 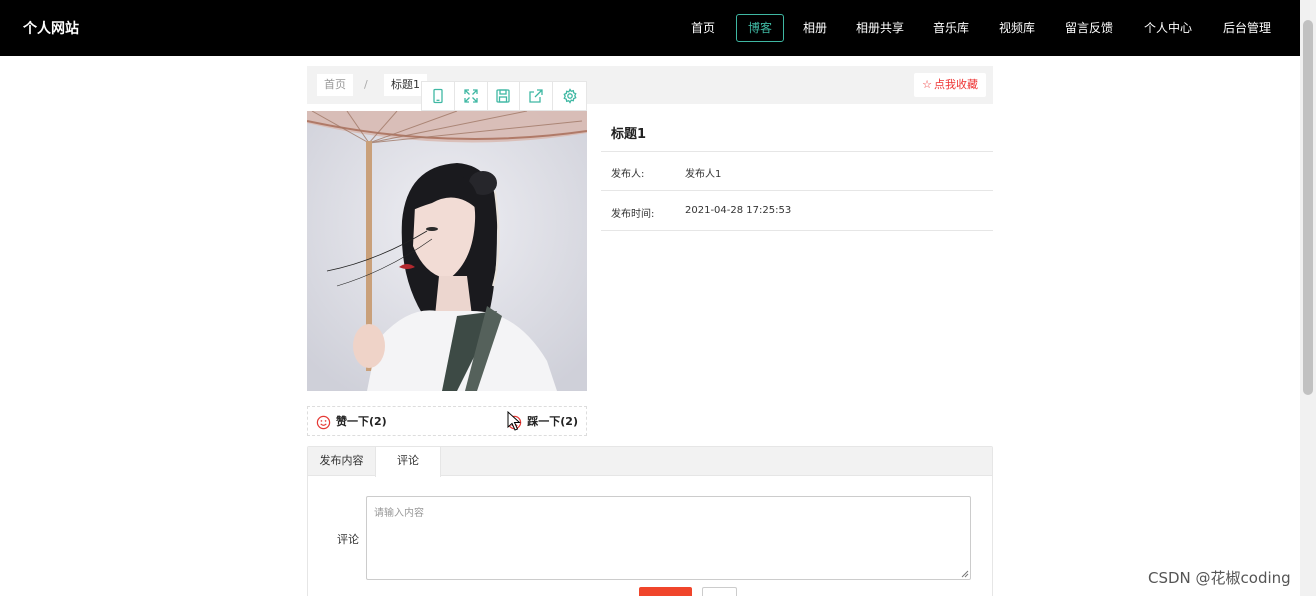 I want to click on nav-item-album: 相册, so click(x=815, y=28).